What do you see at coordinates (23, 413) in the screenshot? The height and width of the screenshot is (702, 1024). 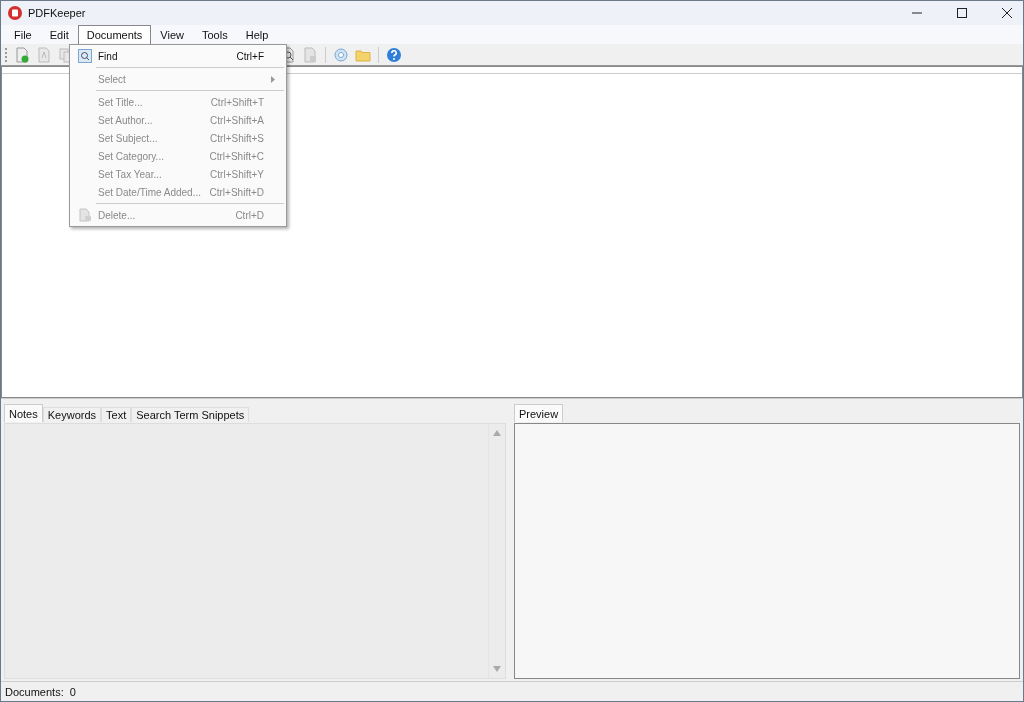 I see `tab: Notes` at bounding box center [23, 413].